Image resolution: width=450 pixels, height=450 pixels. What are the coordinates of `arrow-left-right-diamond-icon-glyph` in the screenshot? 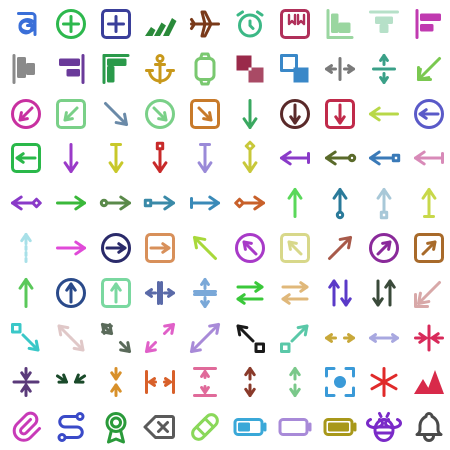 It's located at (26, 203).